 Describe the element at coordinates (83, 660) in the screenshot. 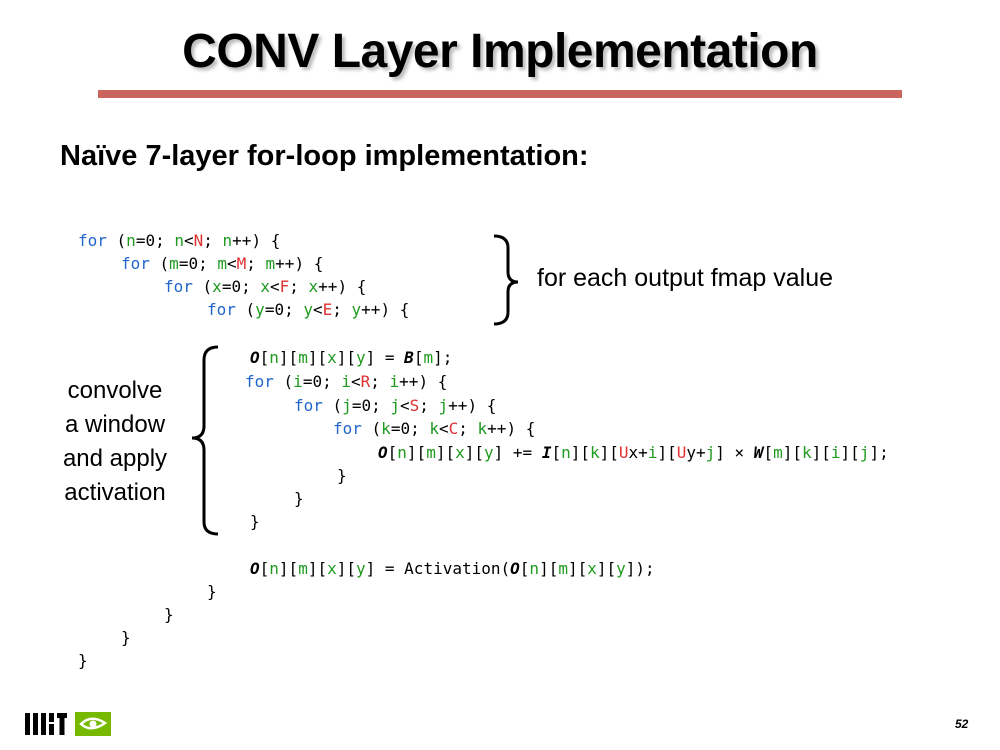

I see `code-close-n: }` at that location.